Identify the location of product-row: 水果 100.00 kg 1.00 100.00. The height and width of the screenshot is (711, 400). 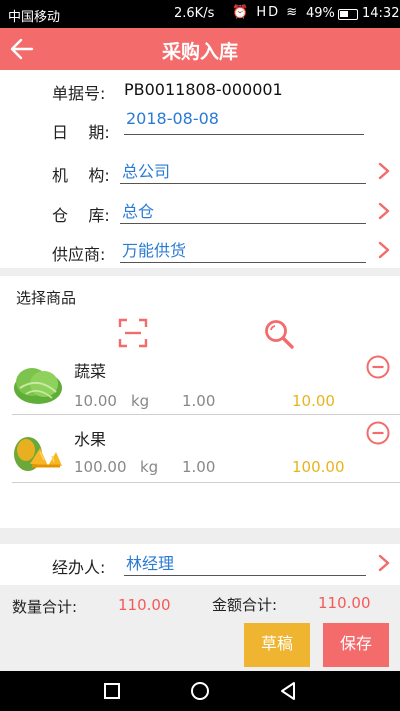
(200, 452).